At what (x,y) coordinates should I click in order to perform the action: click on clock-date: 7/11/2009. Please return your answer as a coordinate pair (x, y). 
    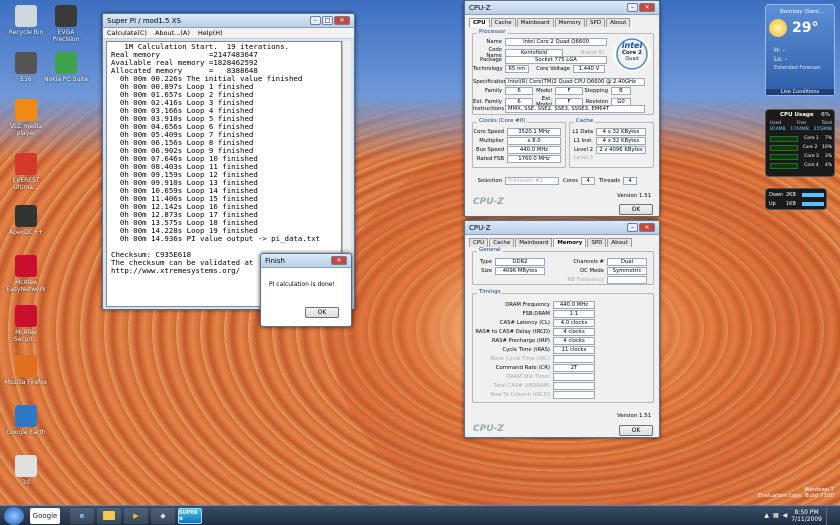
    Looking at the image, I should click on (806, 519).